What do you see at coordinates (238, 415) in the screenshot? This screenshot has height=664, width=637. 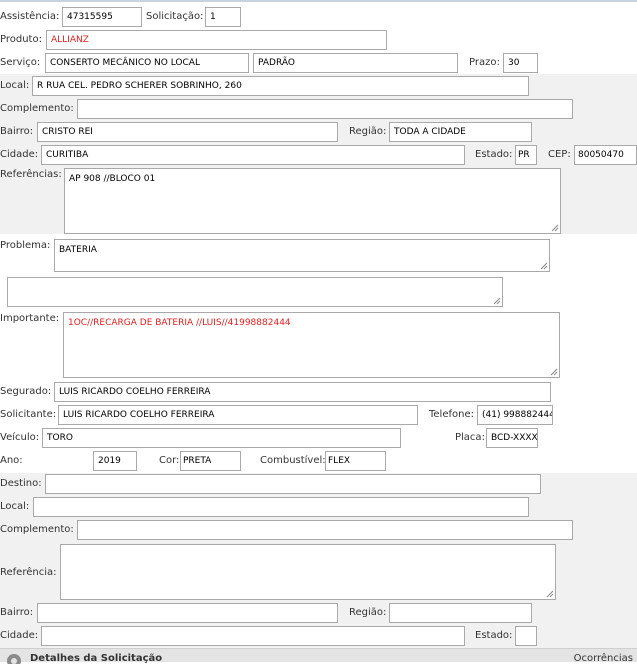 I see `solicitante-field: LUIS RICARDO COELHO FERREIRA` at bounding box center [238, 415].